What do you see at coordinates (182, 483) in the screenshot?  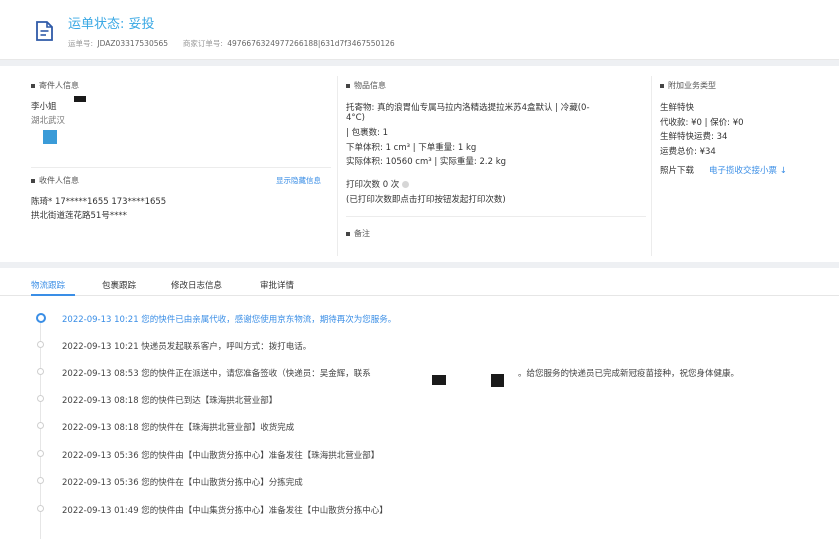 I see `timeline-entry: 2022-09-13 05:36 您的快件在【中山散货分拣中心】分拣完成` at bounding box center [182, 483].